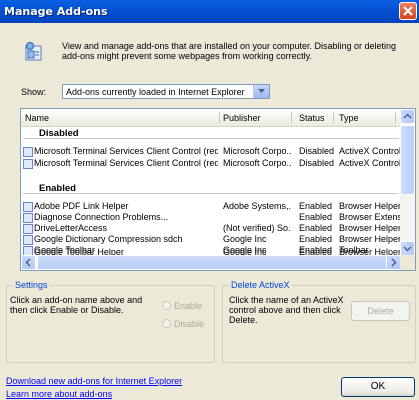 The image size is (419, 400). What do you see at coordinates (34, 92) in the screenshot?
I see `show-label: Show:` at bounding box center [34, 92].